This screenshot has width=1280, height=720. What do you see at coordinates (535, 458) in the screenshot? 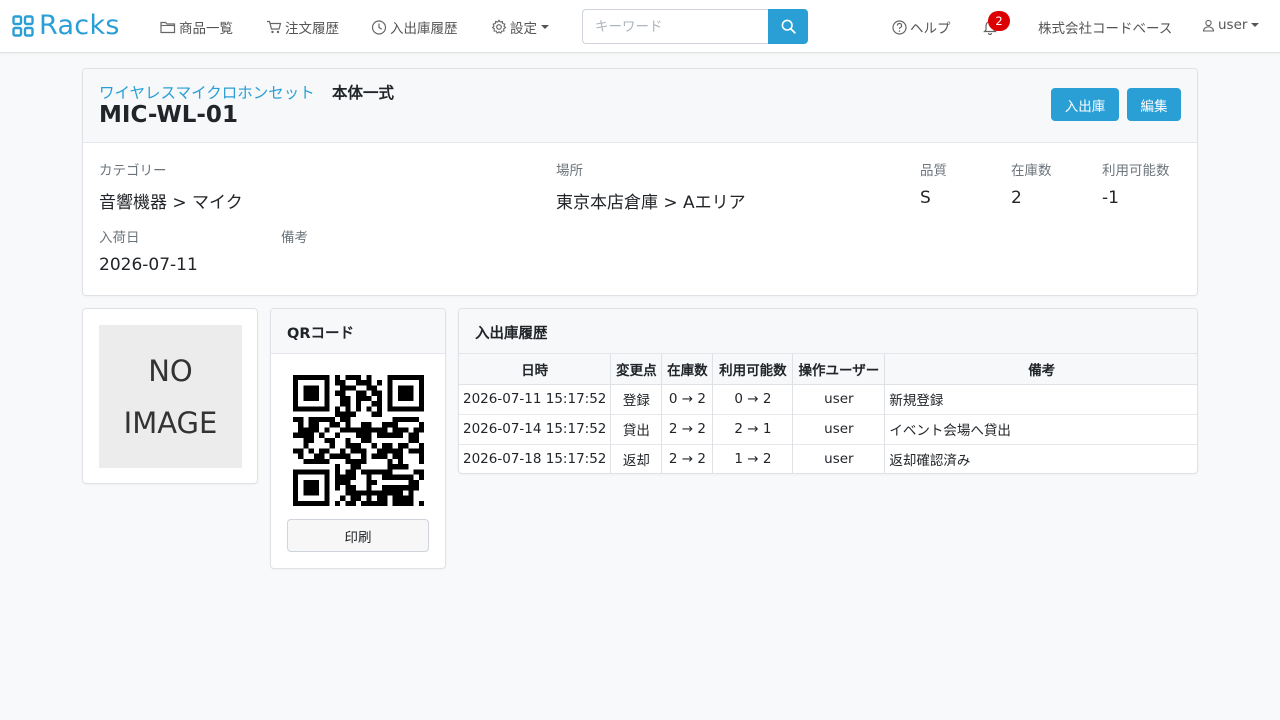
I see `cell-datetime: 2026-07-18 15:17:52` at bounding box center [535, 458].